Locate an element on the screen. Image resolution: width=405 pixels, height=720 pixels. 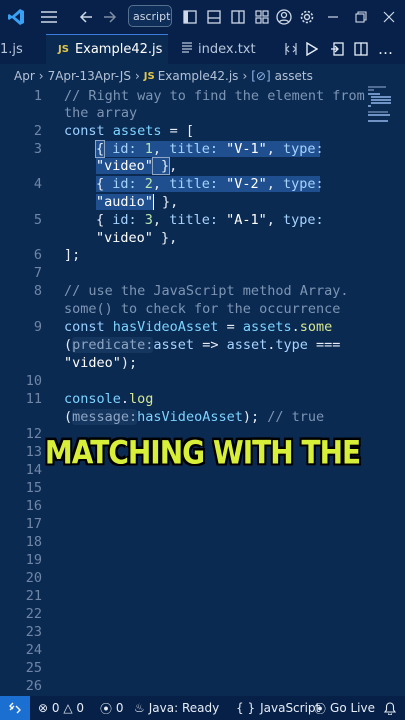
breadcrumb-file: Example42.js is located at coordinates (198, 76).